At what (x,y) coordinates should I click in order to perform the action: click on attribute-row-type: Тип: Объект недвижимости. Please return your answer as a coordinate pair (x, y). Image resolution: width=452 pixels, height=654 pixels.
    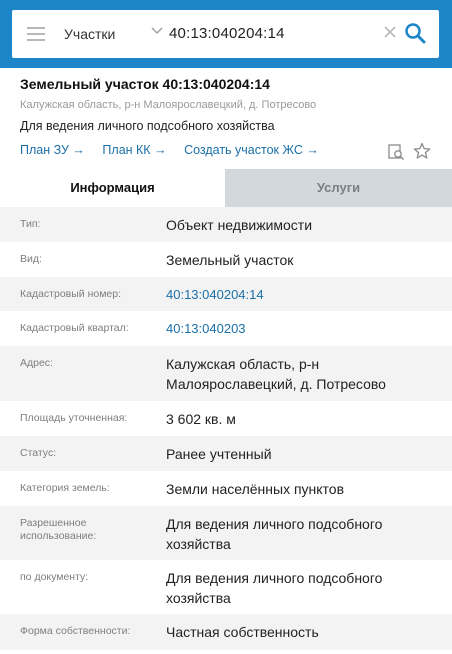
    Looking at the image, I should click on (226, 224).